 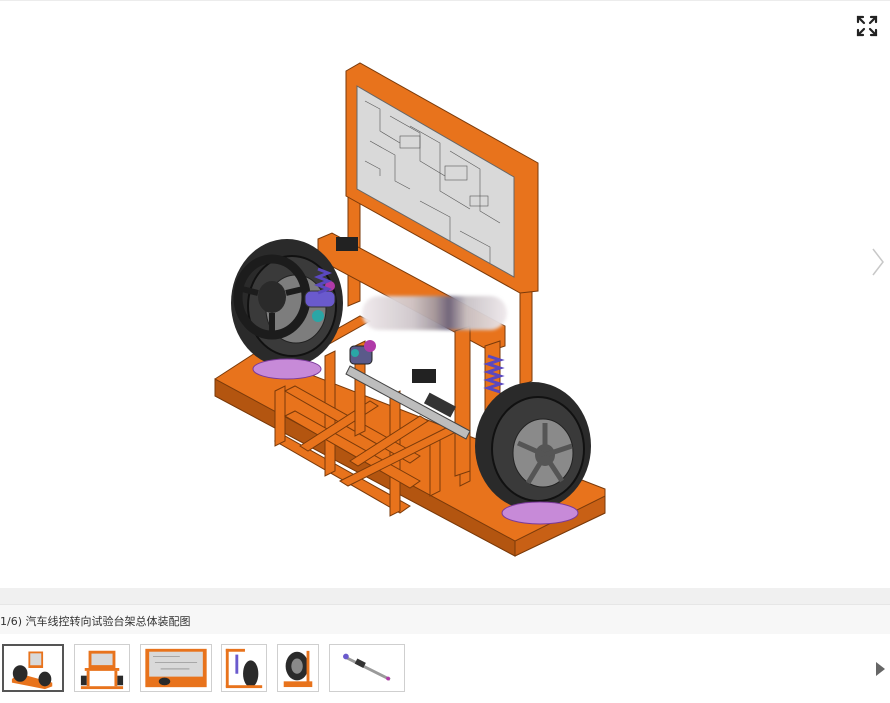 What do you see at coordinates (176, 668) in the screenshot?
I see `thumb-board-view` at bounding box center [176, 668].